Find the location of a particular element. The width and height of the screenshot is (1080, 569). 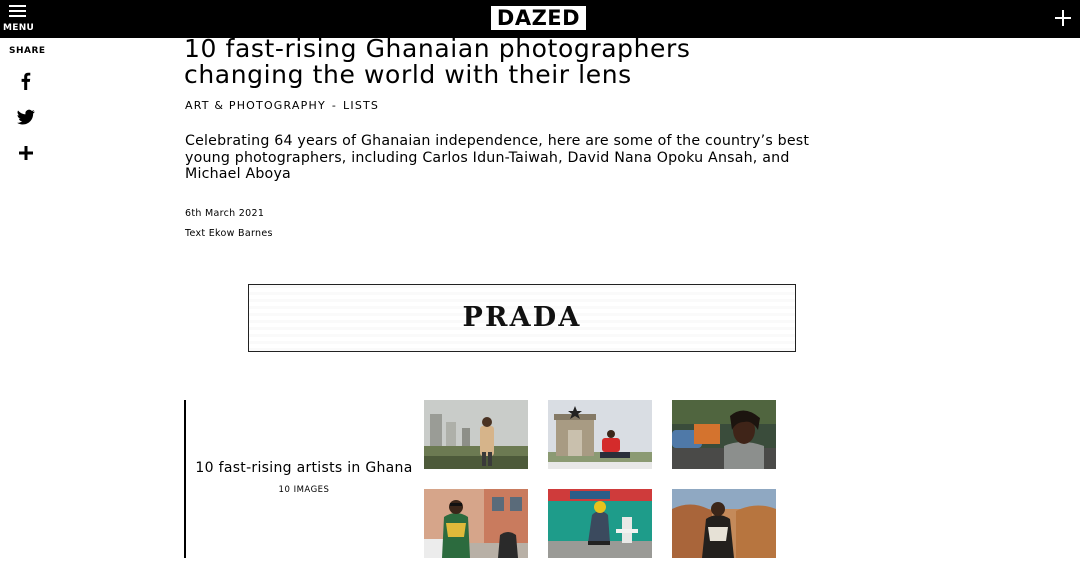

byline-prefix: Text is located at coordinates (195, 233).